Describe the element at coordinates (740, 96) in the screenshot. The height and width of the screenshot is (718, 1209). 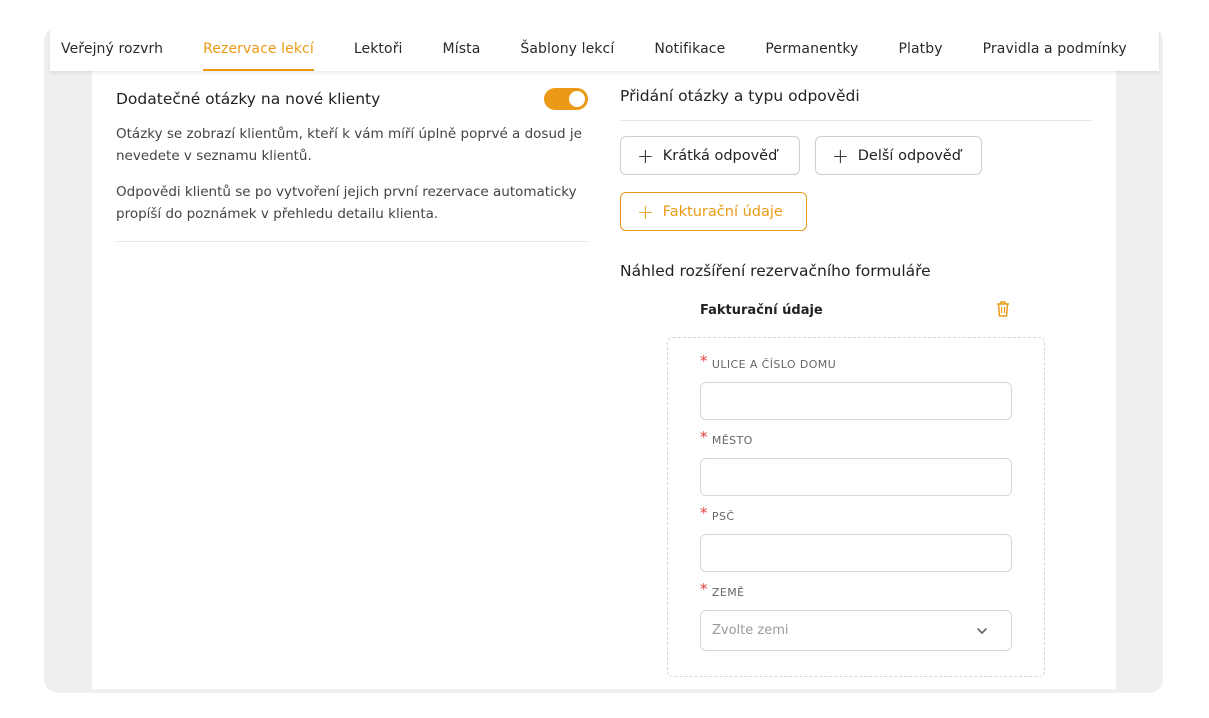
I see `add-question-title: Přidání otázky a typu odpovědi` at that location.